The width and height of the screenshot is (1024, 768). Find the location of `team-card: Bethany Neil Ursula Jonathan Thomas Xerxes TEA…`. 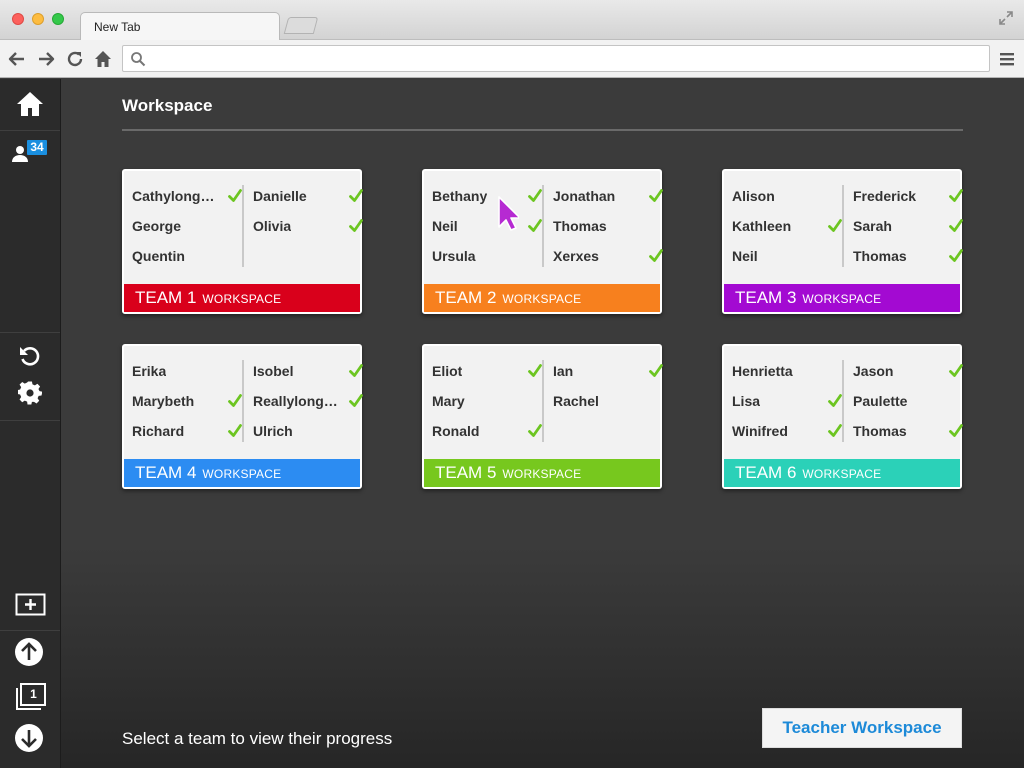

team-card: Bethany Neil Ursula Jonathan Thomas Xerxes TEA… is located at coordinates (542, 241).